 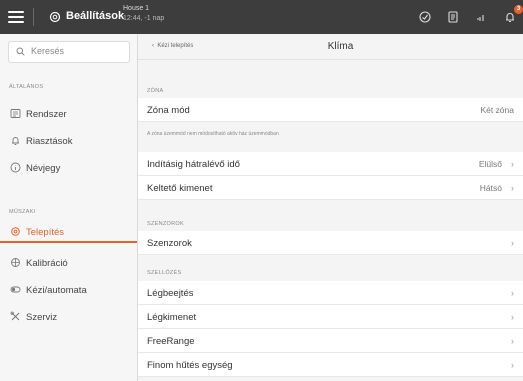 What do you see at coordinates (49, 141) in the screenshot?
I see `sidebar-item-label: Riasztások` at bounding box center [49, 141].